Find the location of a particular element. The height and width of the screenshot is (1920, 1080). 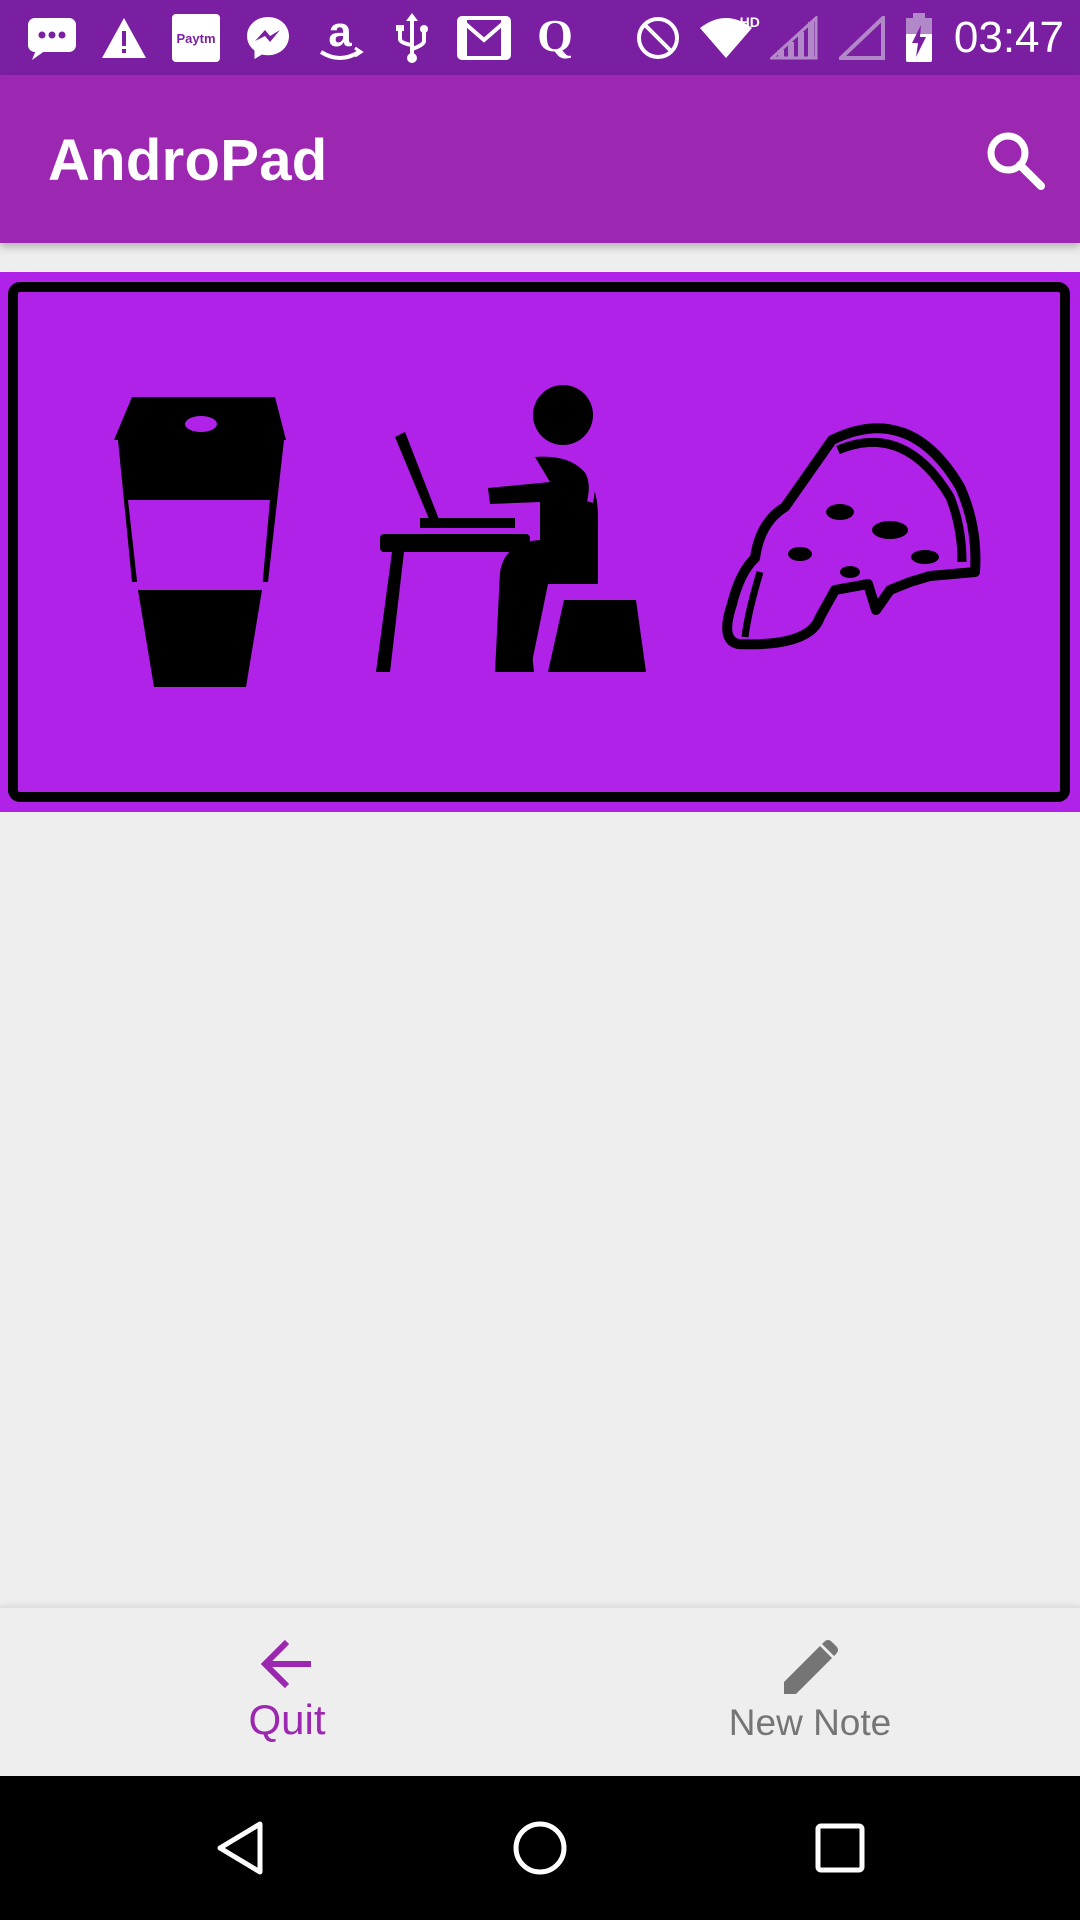

amazon-icon: a is located at coordinates (340, 38).